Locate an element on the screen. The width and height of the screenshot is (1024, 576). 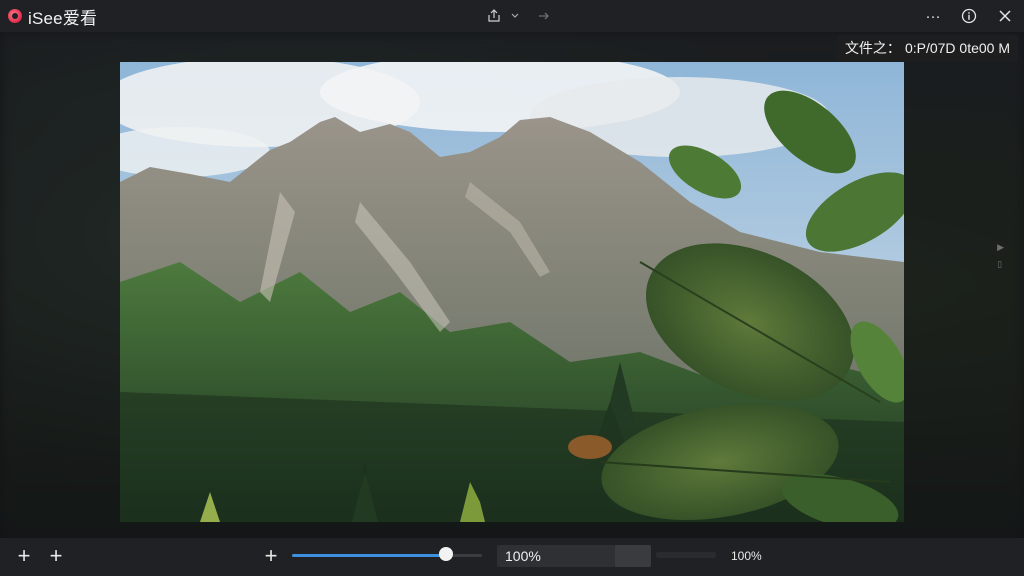
zoom-input: 100% is located at coordinates (574, 556).